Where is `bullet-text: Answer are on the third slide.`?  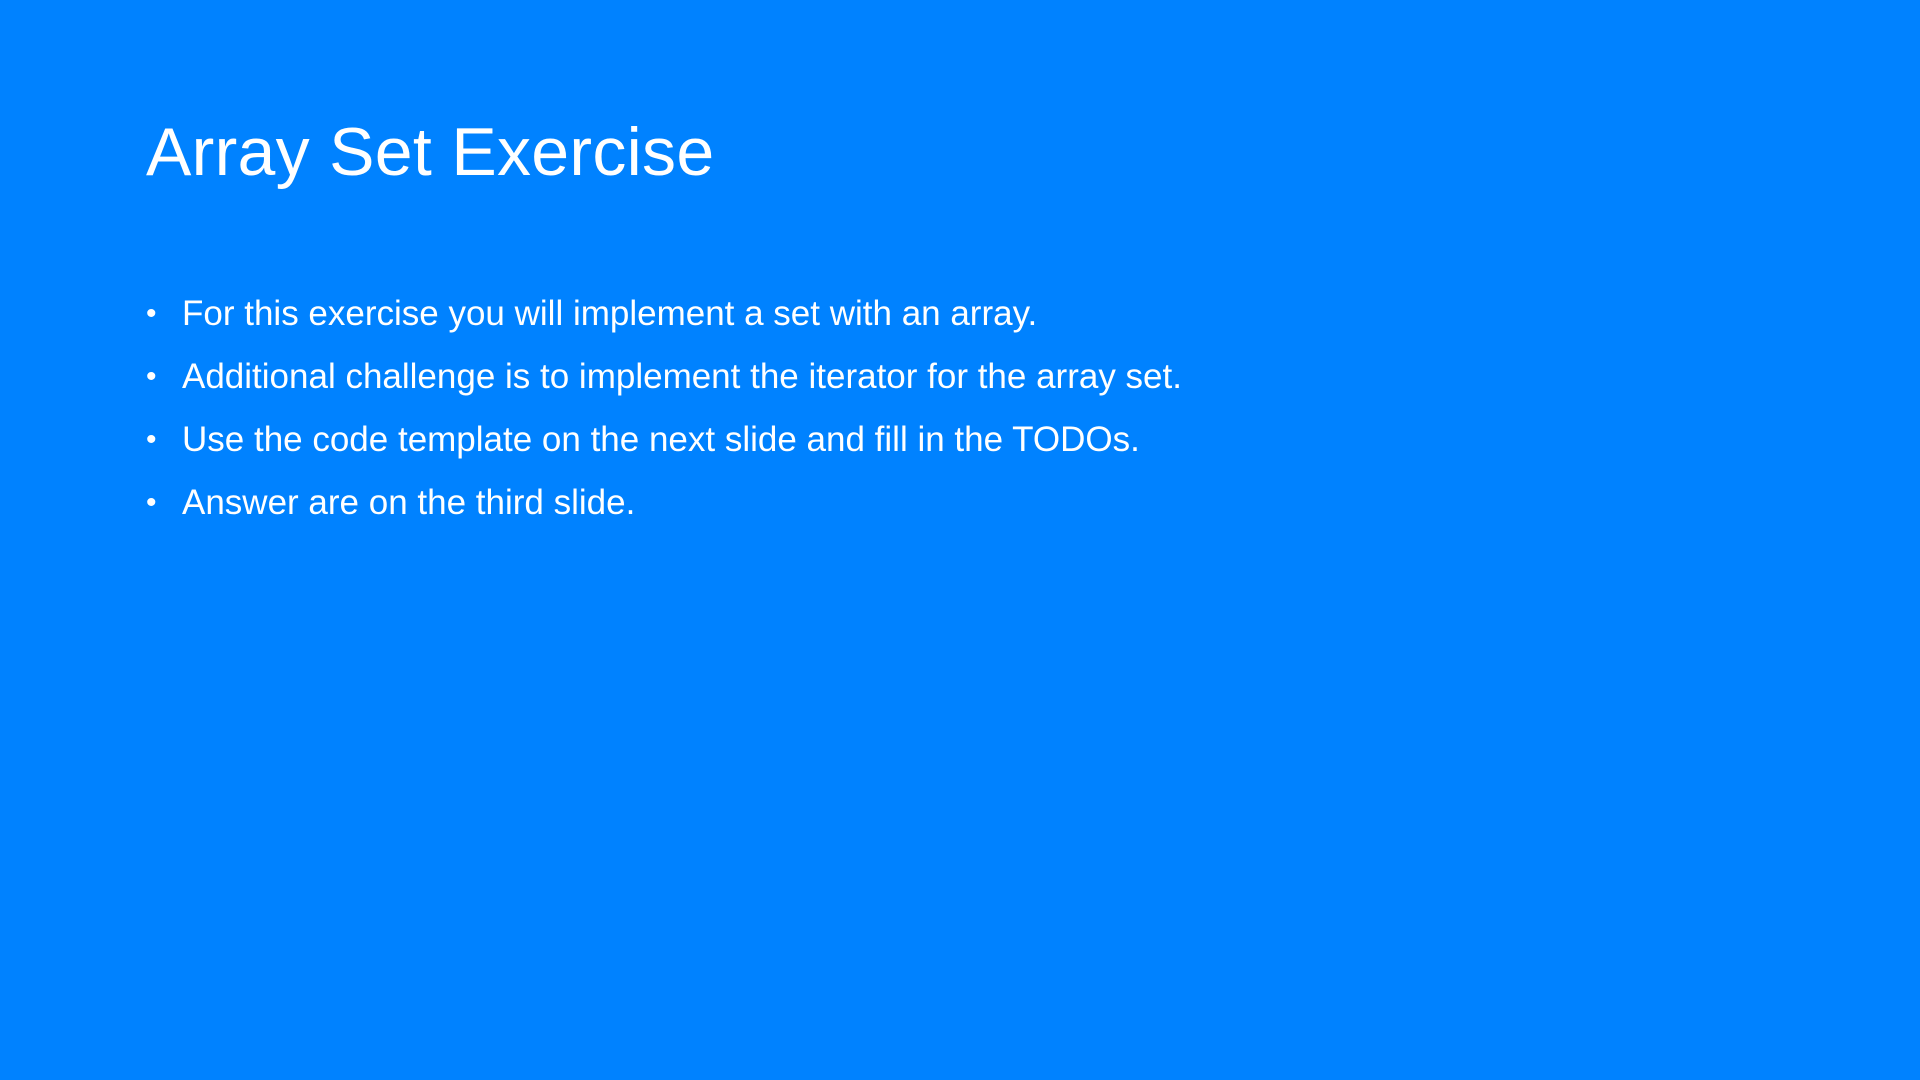 bullet-text: Answer are on the third slide. is located at coordinates (409, 502).